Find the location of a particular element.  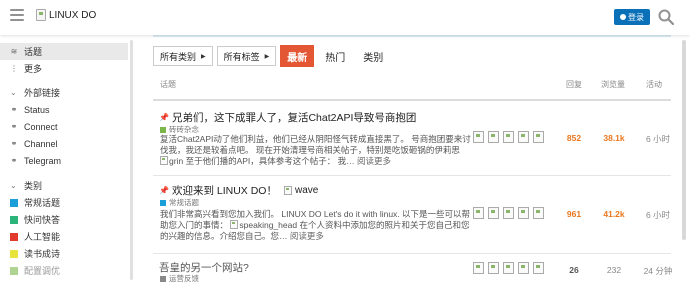

sidebar-link-connect: ⚭ Connect is located at coordinates (64, 126).